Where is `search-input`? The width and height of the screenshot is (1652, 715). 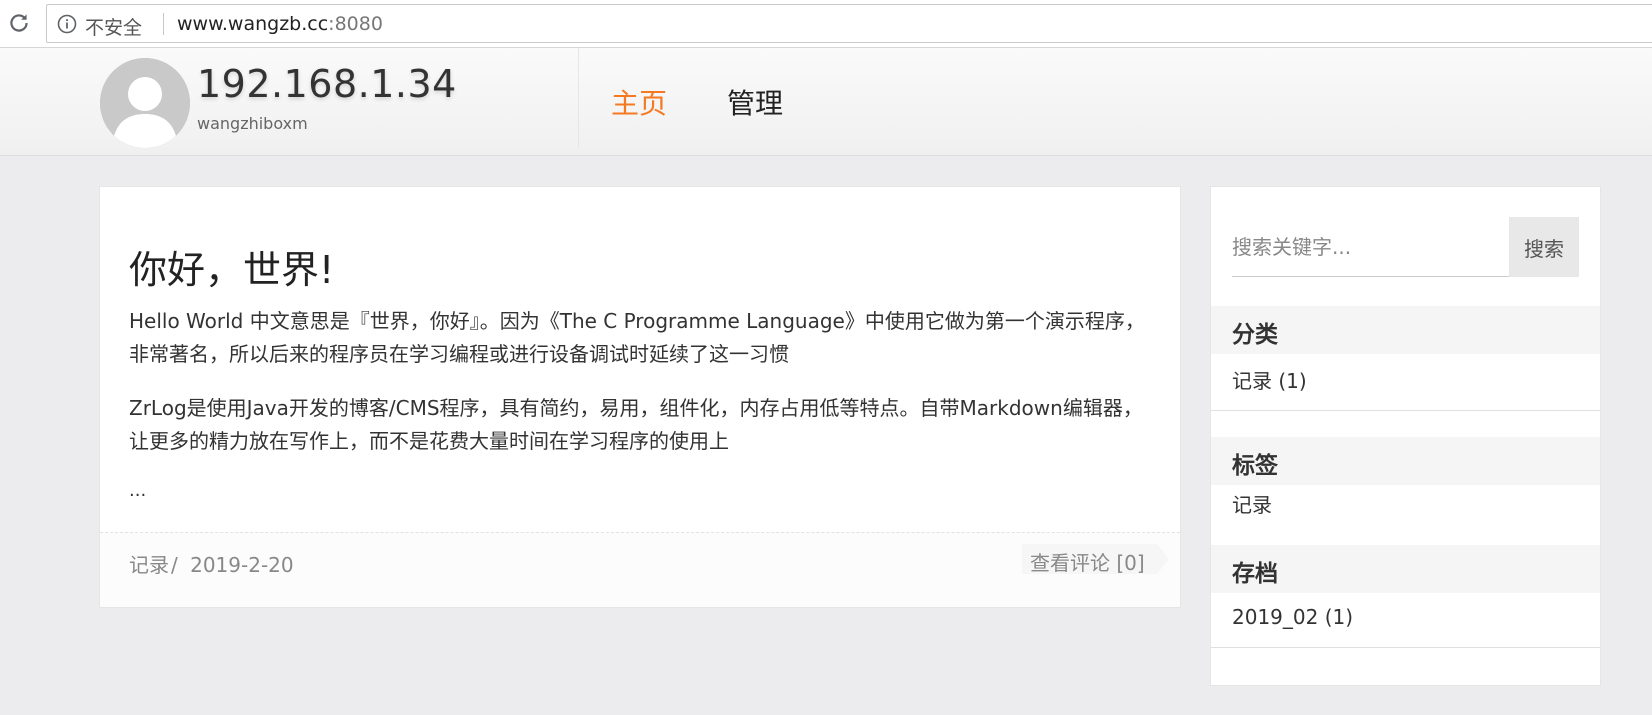
search-input is located at coordinates (1370, 247).